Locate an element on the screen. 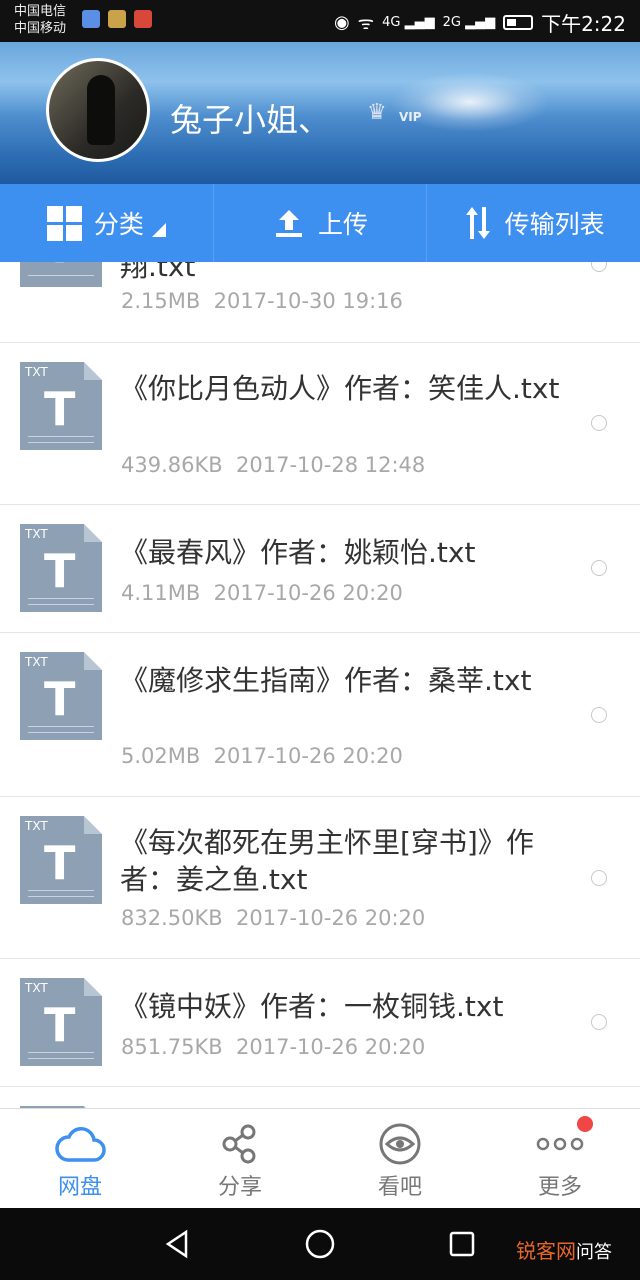 Image resolution: width=640 pixels, height=1280 pixels. nav-netdisk: 网盘 is located at coordinates (80, 1160).